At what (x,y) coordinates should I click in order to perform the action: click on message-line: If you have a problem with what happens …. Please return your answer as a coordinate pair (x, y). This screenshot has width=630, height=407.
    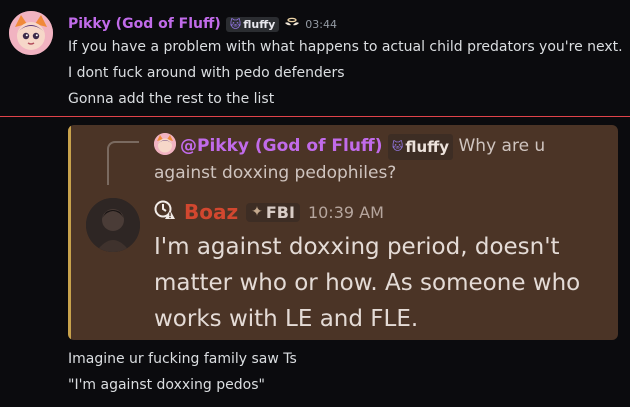
    Looking at the image, I should click on (345, 47).